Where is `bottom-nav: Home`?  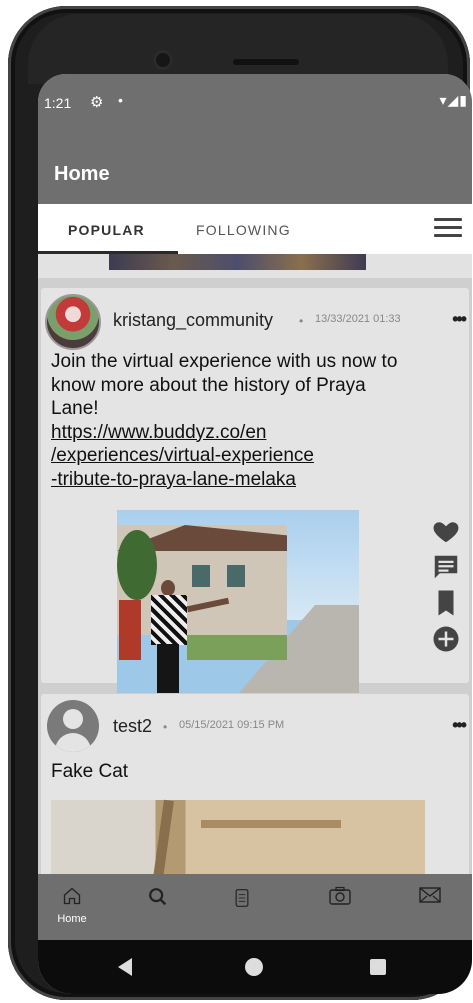 bottom-nav: Home is located at coordinates (255, 907).